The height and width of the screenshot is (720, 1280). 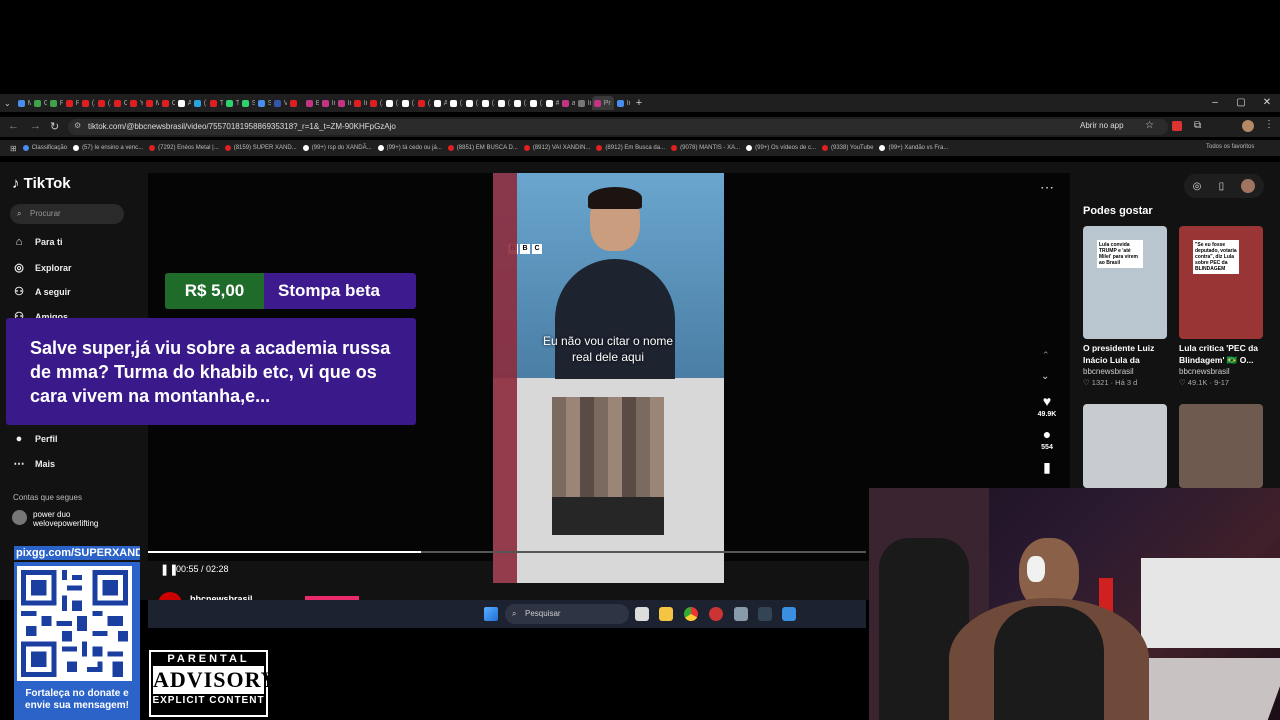 What do you see at coordinates (34, 463) in the screenshot?
I see `sidebar-item-mais: ⋯ Mais` at bounding box center [34, 463].